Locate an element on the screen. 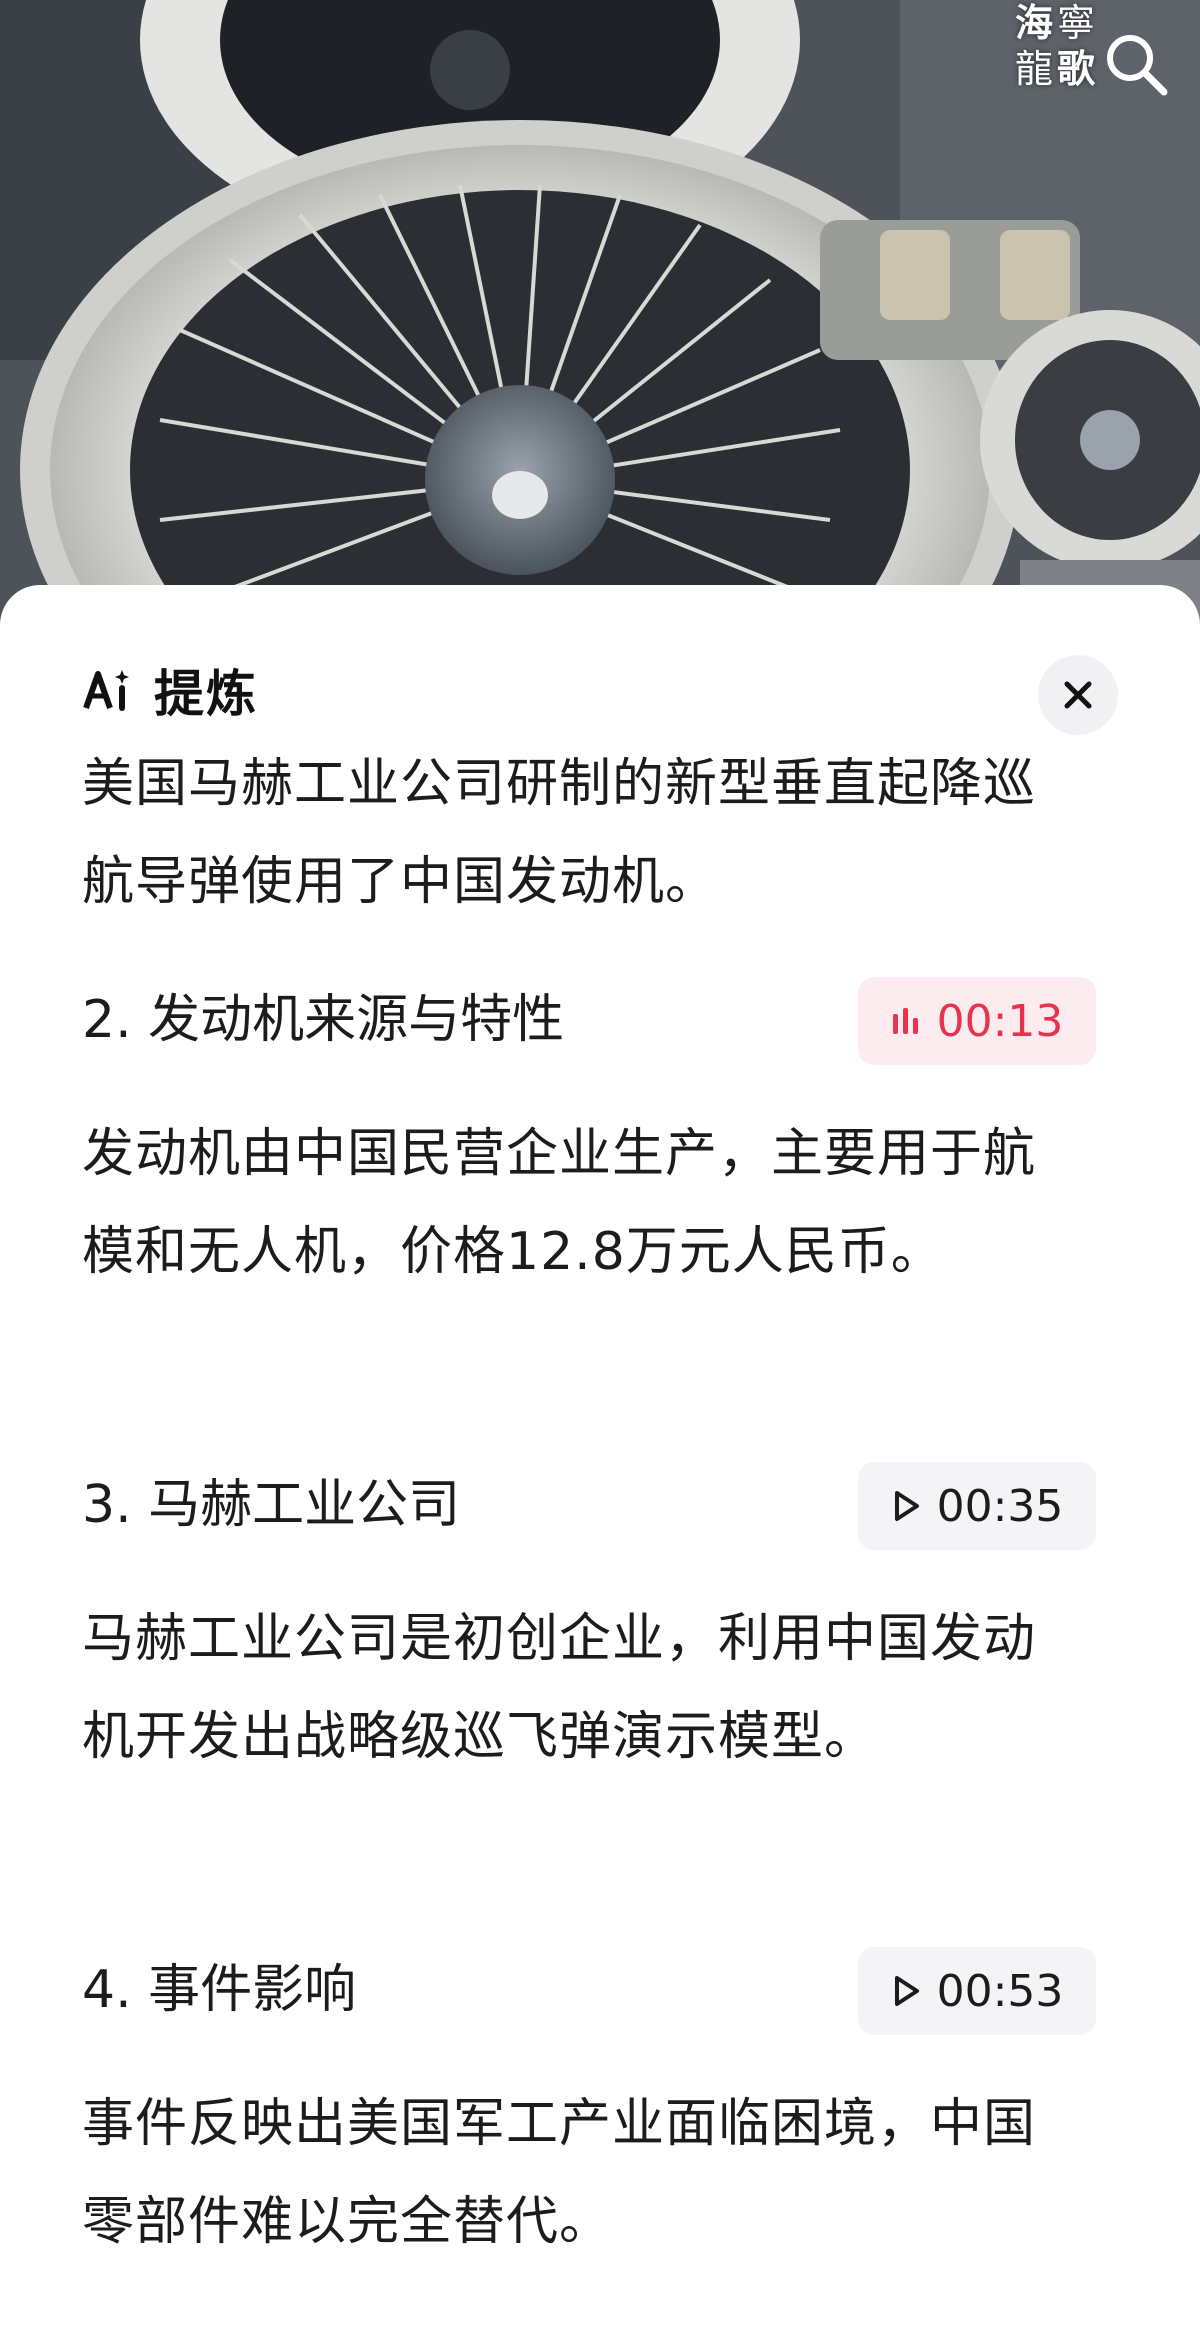 Image resolution: width=1200 pixels, height=2338 pixels. ai-sparkle-icon is located at coordinates (106, 690).